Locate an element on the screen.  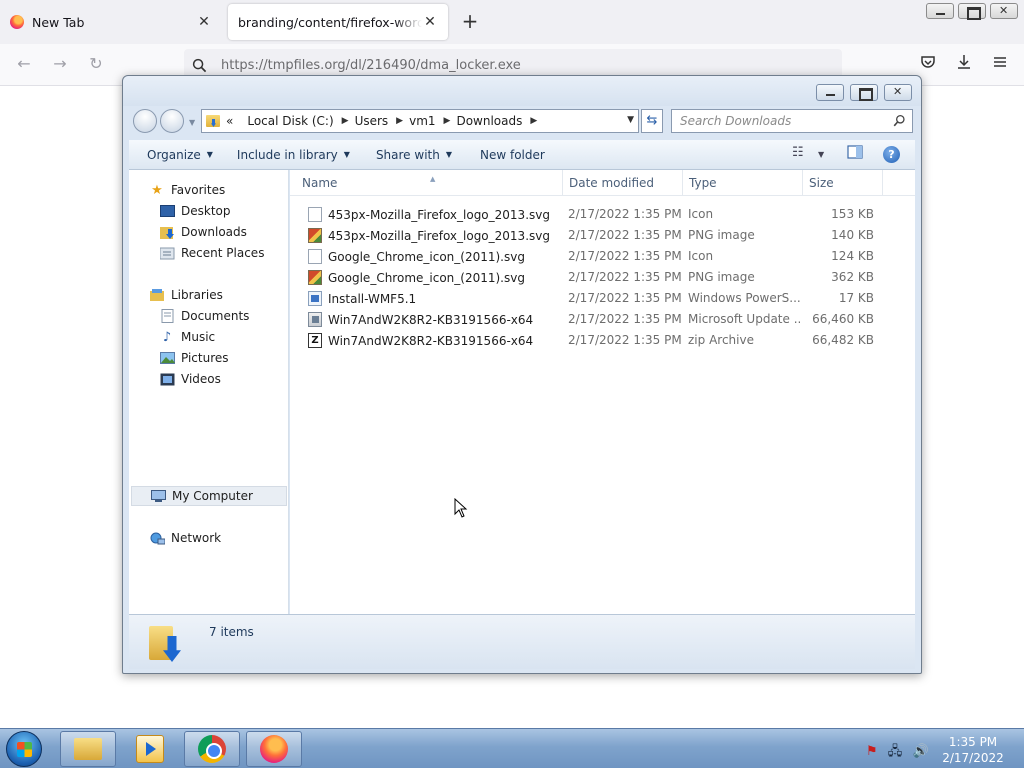
videos-icon is located at coordinates (167, 379).